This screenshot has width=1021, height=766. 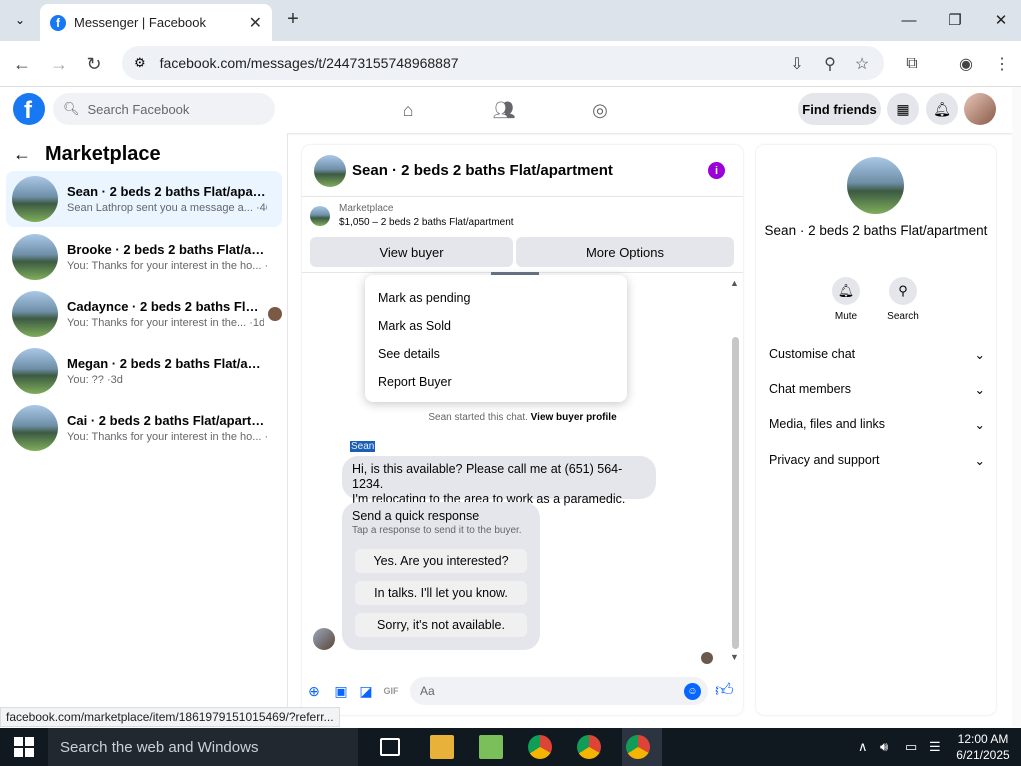 I want to click on extensions-icon: ⧉, so click(x=912, y=64).